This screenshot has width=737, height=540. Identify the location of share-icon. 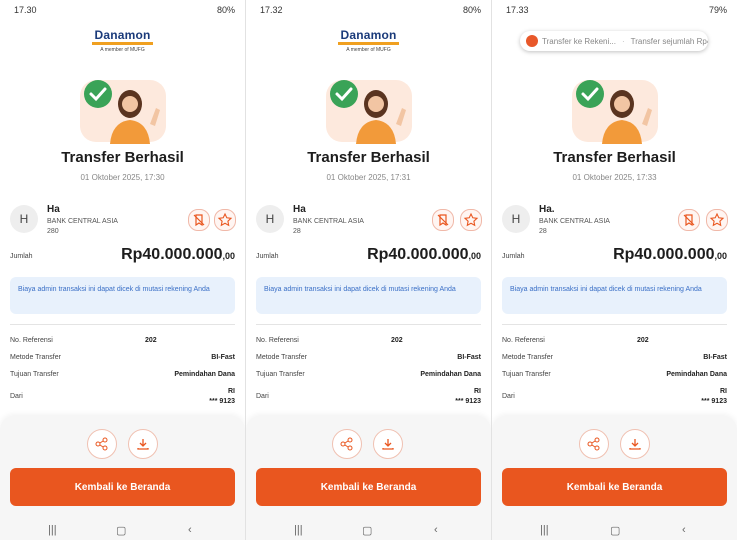
(346, 444).